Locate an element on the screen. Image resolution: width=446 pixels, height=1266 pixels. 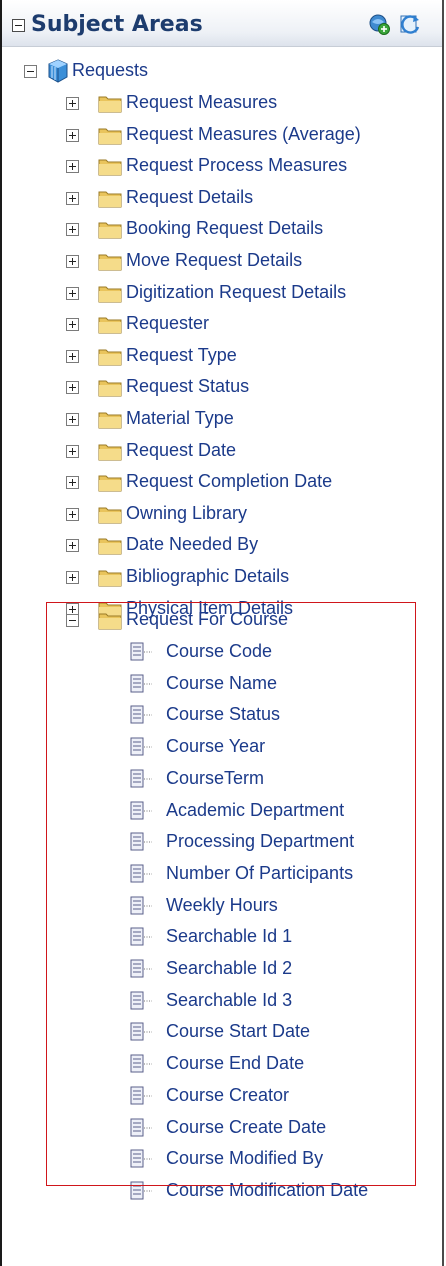
panel-title: Subject Areas is located at coordinates (117, 24).